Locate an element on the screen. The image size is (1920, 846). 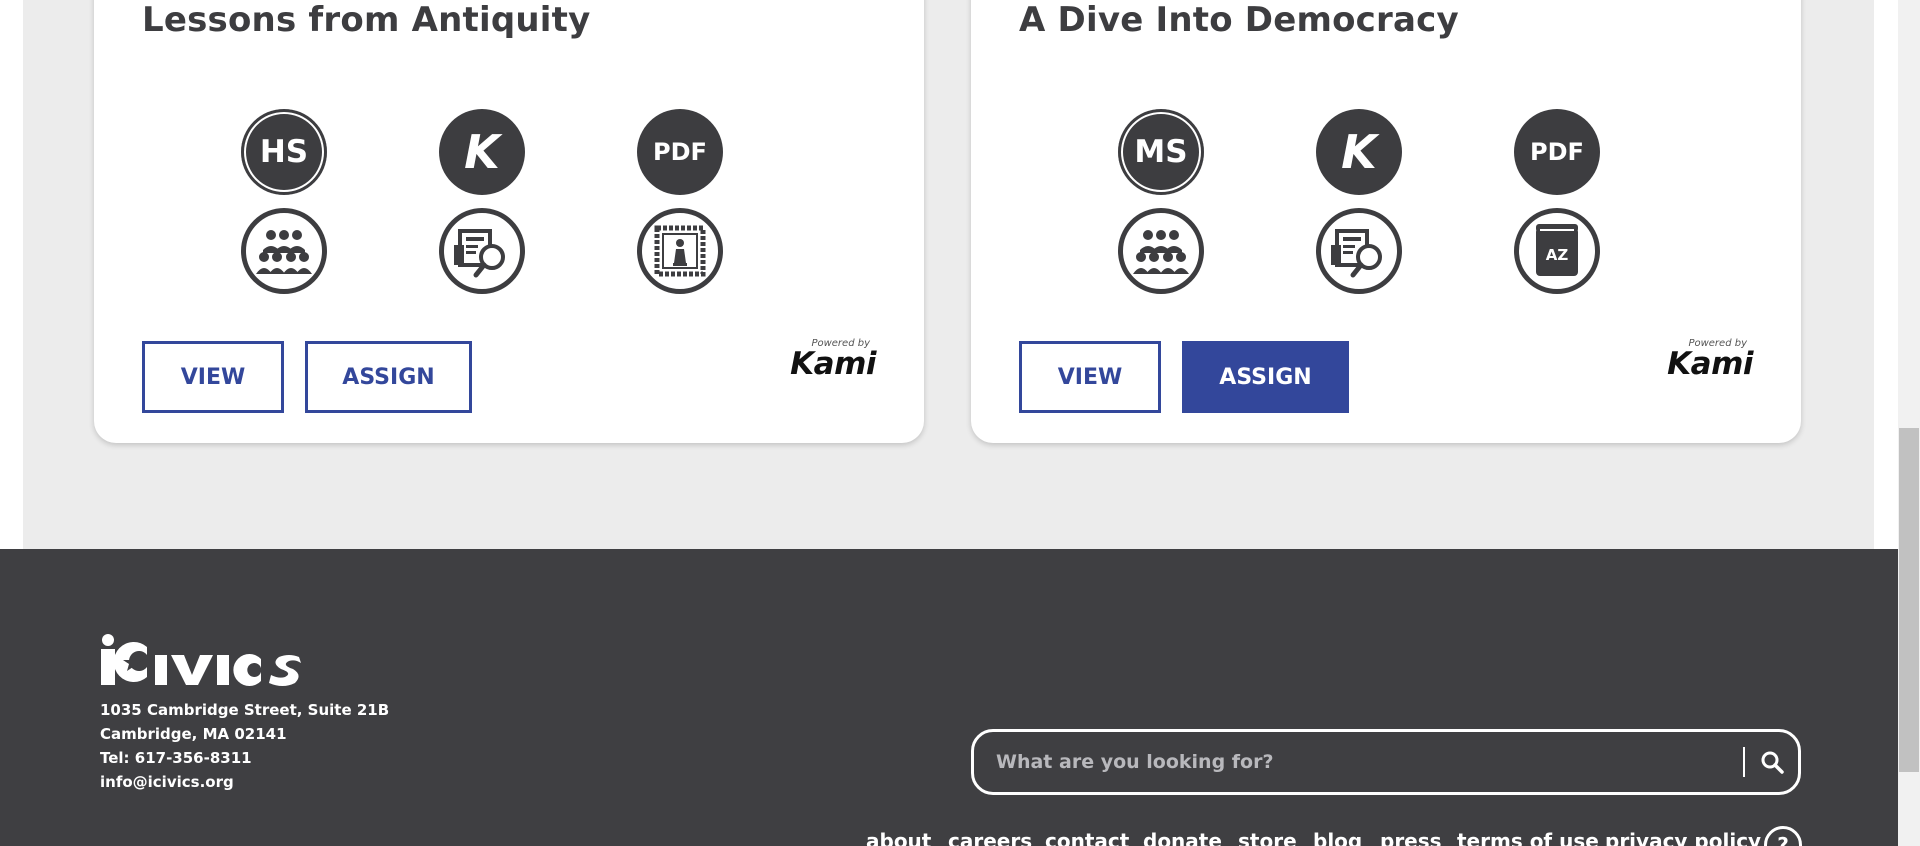
footer-link-contact: contact is located at coordinates (1087, 837).